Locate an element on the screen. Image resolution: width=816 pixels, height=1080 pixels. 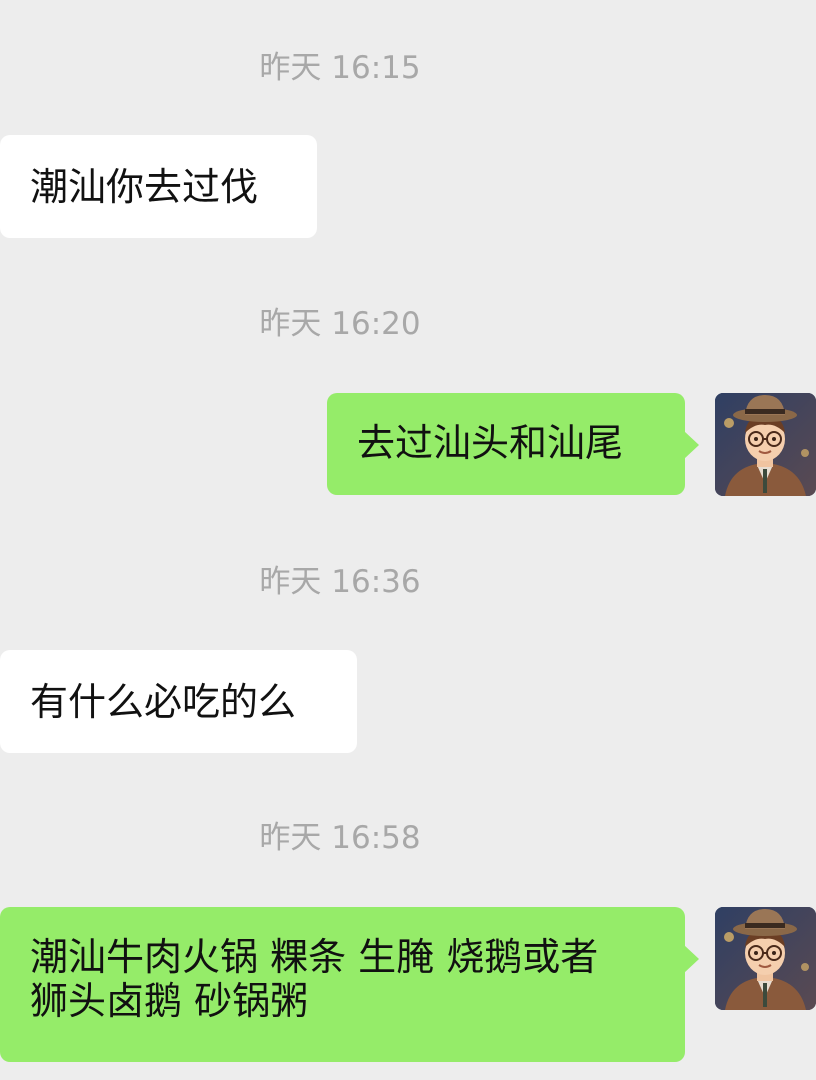
message-text: 有什么必吃的么 is located at coordinates (163, 702).